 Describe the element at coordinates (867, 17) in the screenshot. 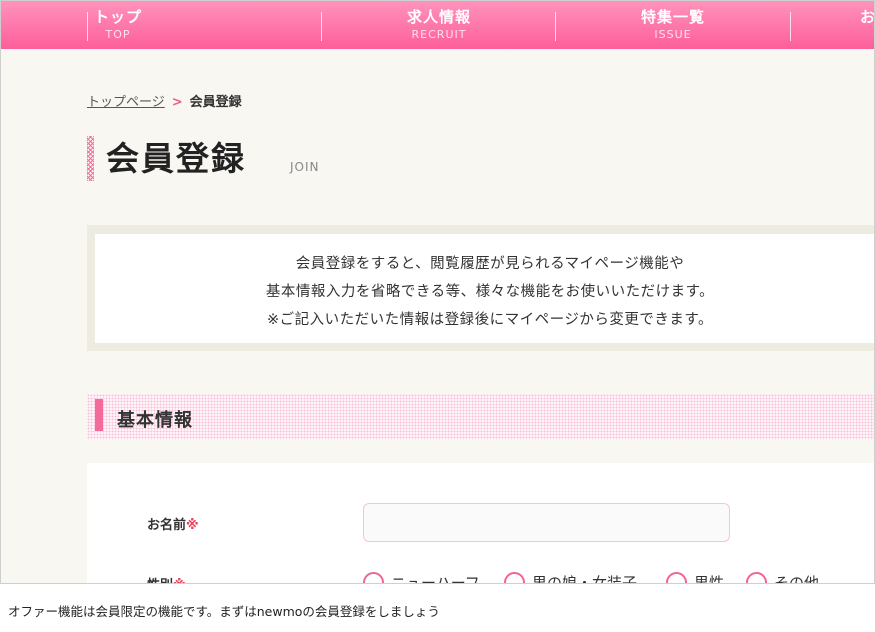

I see `nav-item-label: お` at that location.